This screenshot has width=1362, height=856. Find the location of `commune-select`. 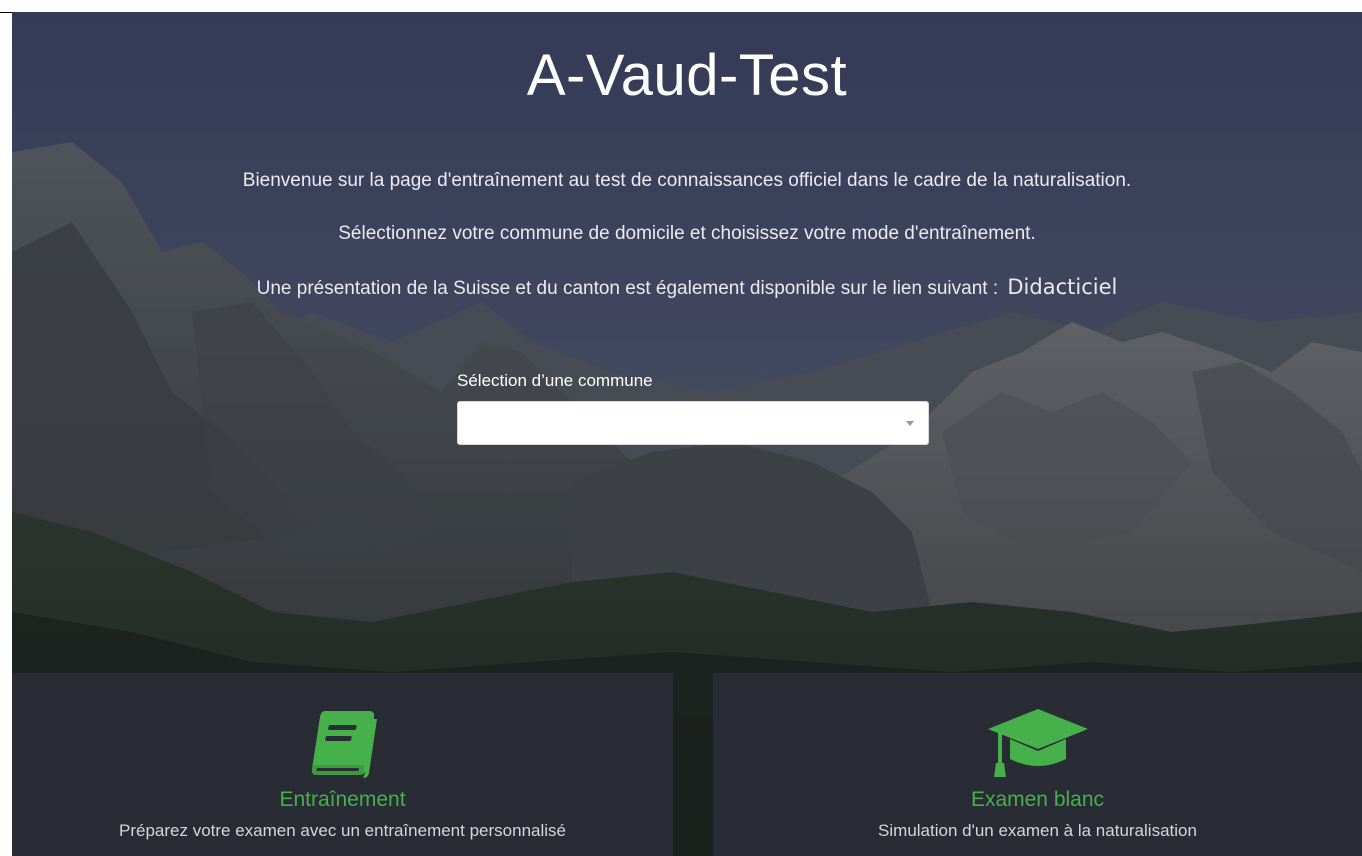

commune-select is located at coordinates (693, 423).